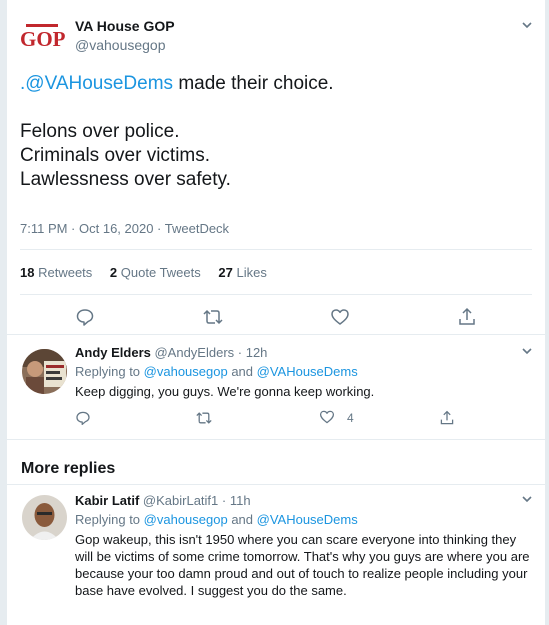 The height and width of the screenshot is (625, 549). Describe the element at coordinates (350, 418) in the screenshot. I see `like-count: 4` at that location.